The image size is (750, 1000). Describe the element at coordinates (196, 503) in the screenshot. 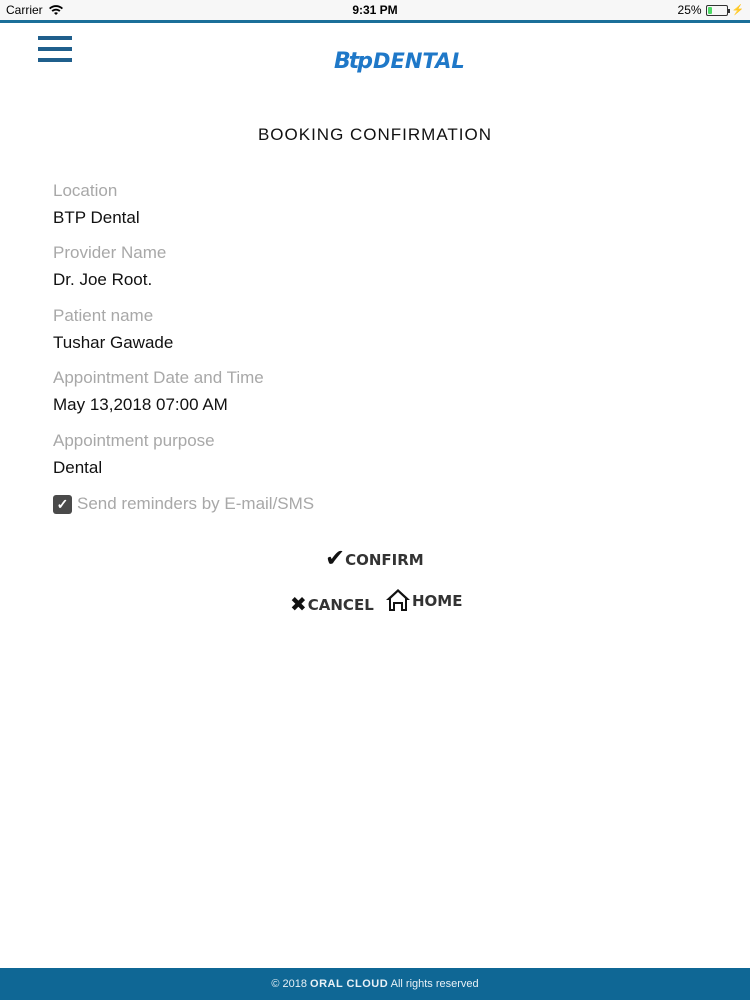

I see `reminder-label: Send reminders by E-mail/SMS` at that location.